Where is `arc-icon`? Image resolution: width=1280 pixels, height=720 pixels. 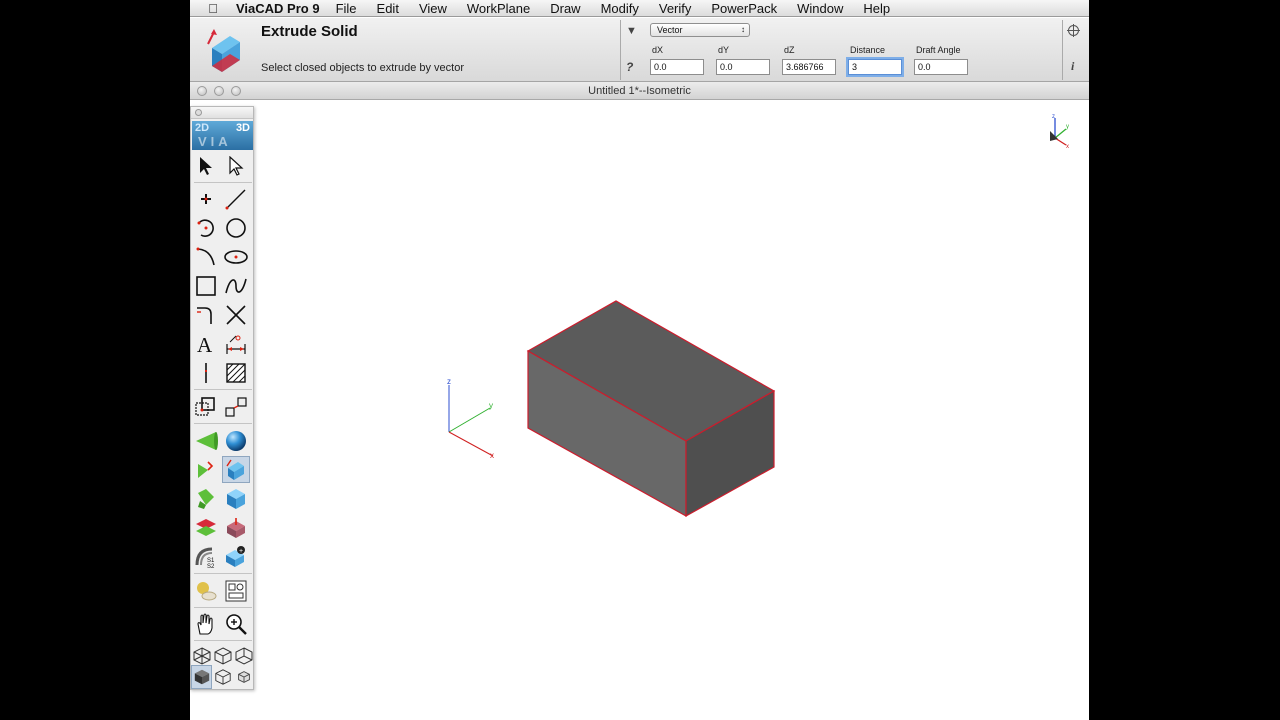 arc-icon is located at coordinates (206, 227).